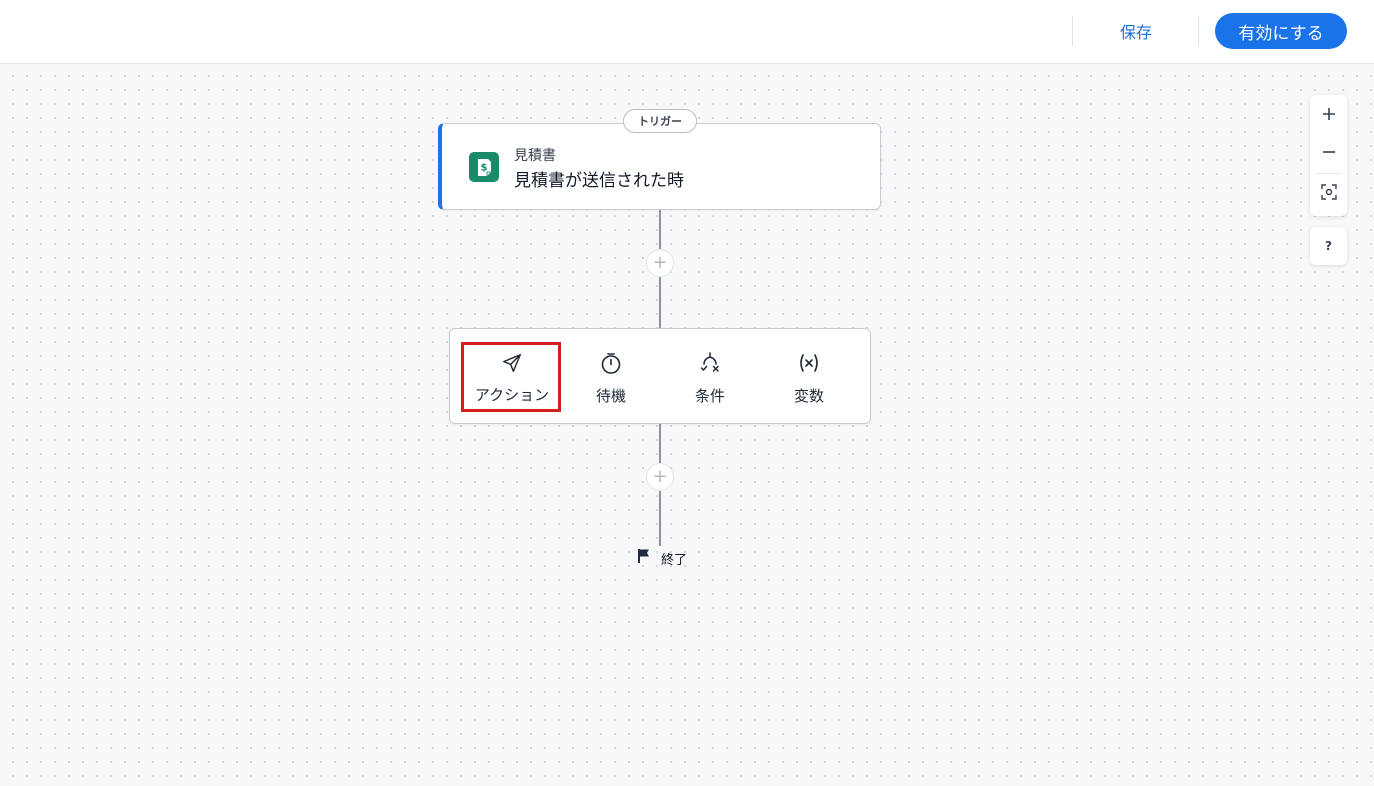 The width and height of the screenshot is (1374, 786). I want to click on minus-icon, so click(1329, 152).